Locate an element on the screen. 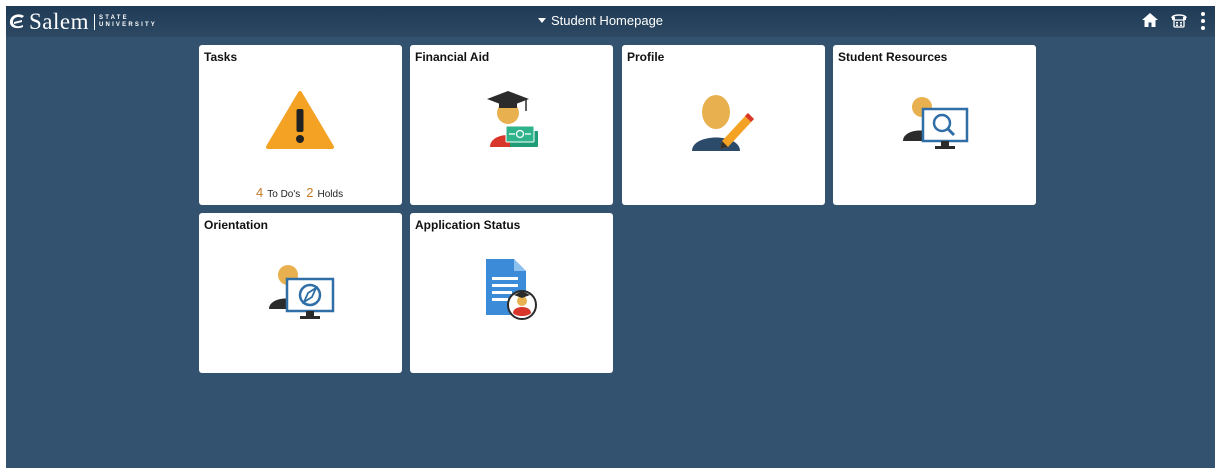 Image resolution: width=1215 pixels, height=468 pixels. tile-student-resources: Student Resources is located at coordinates (934, 125).